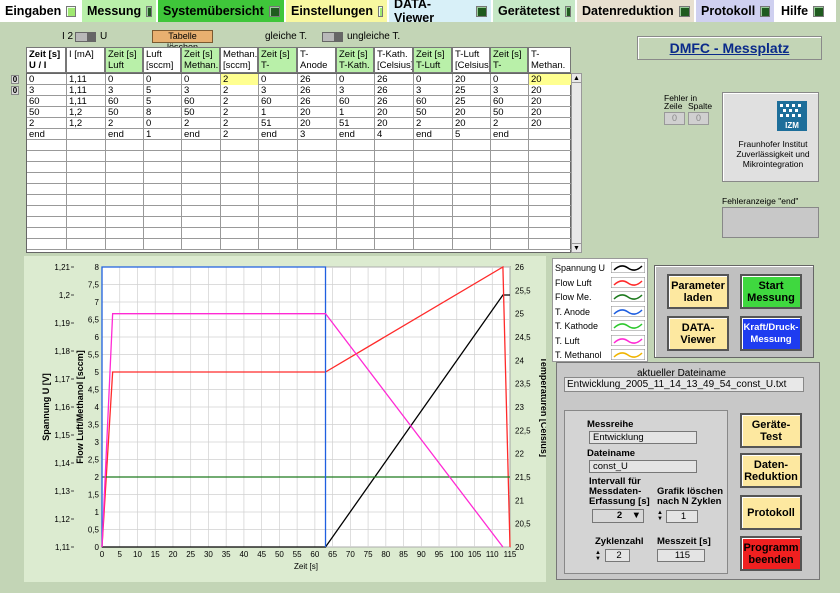 The width and height of the screenshot is (840, 593). What do you see at coordinates (163, 134) in the screenshot?
I see `table-cell: 1` at bounding box center [163, 134].